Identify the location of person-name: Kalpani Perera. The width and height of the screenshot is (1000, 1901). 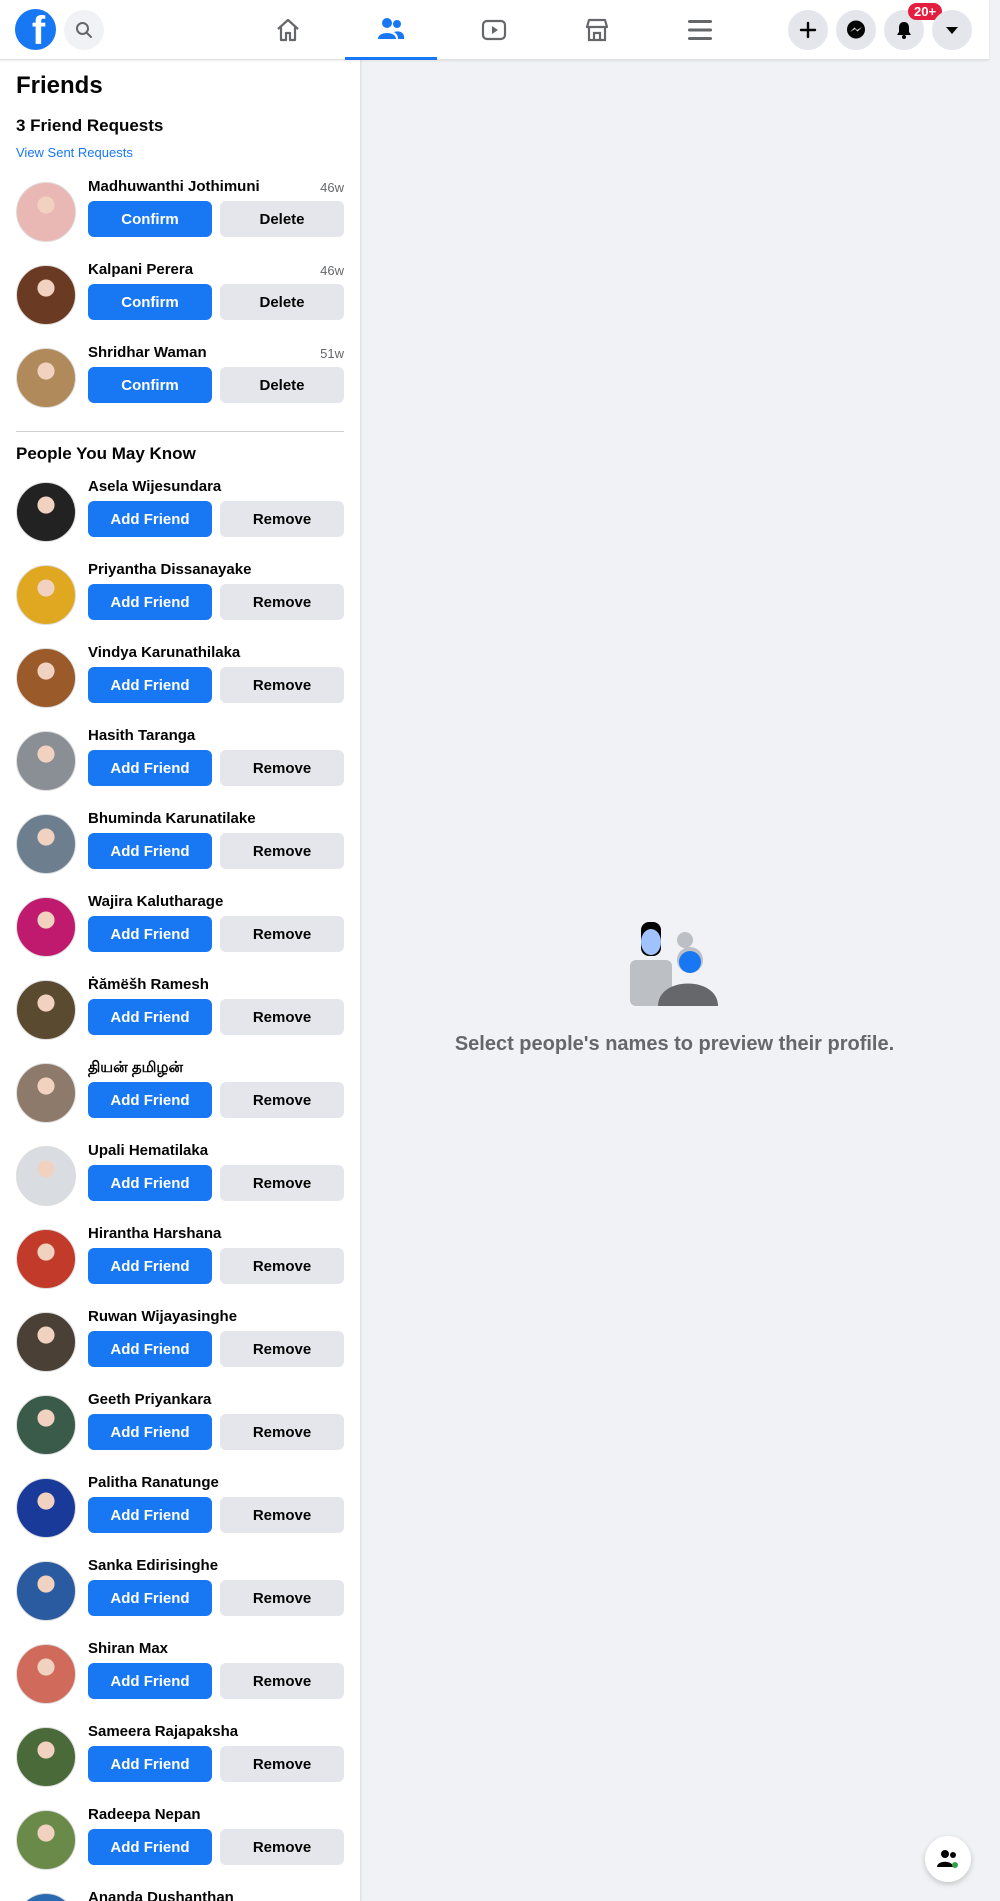
(140, 269).